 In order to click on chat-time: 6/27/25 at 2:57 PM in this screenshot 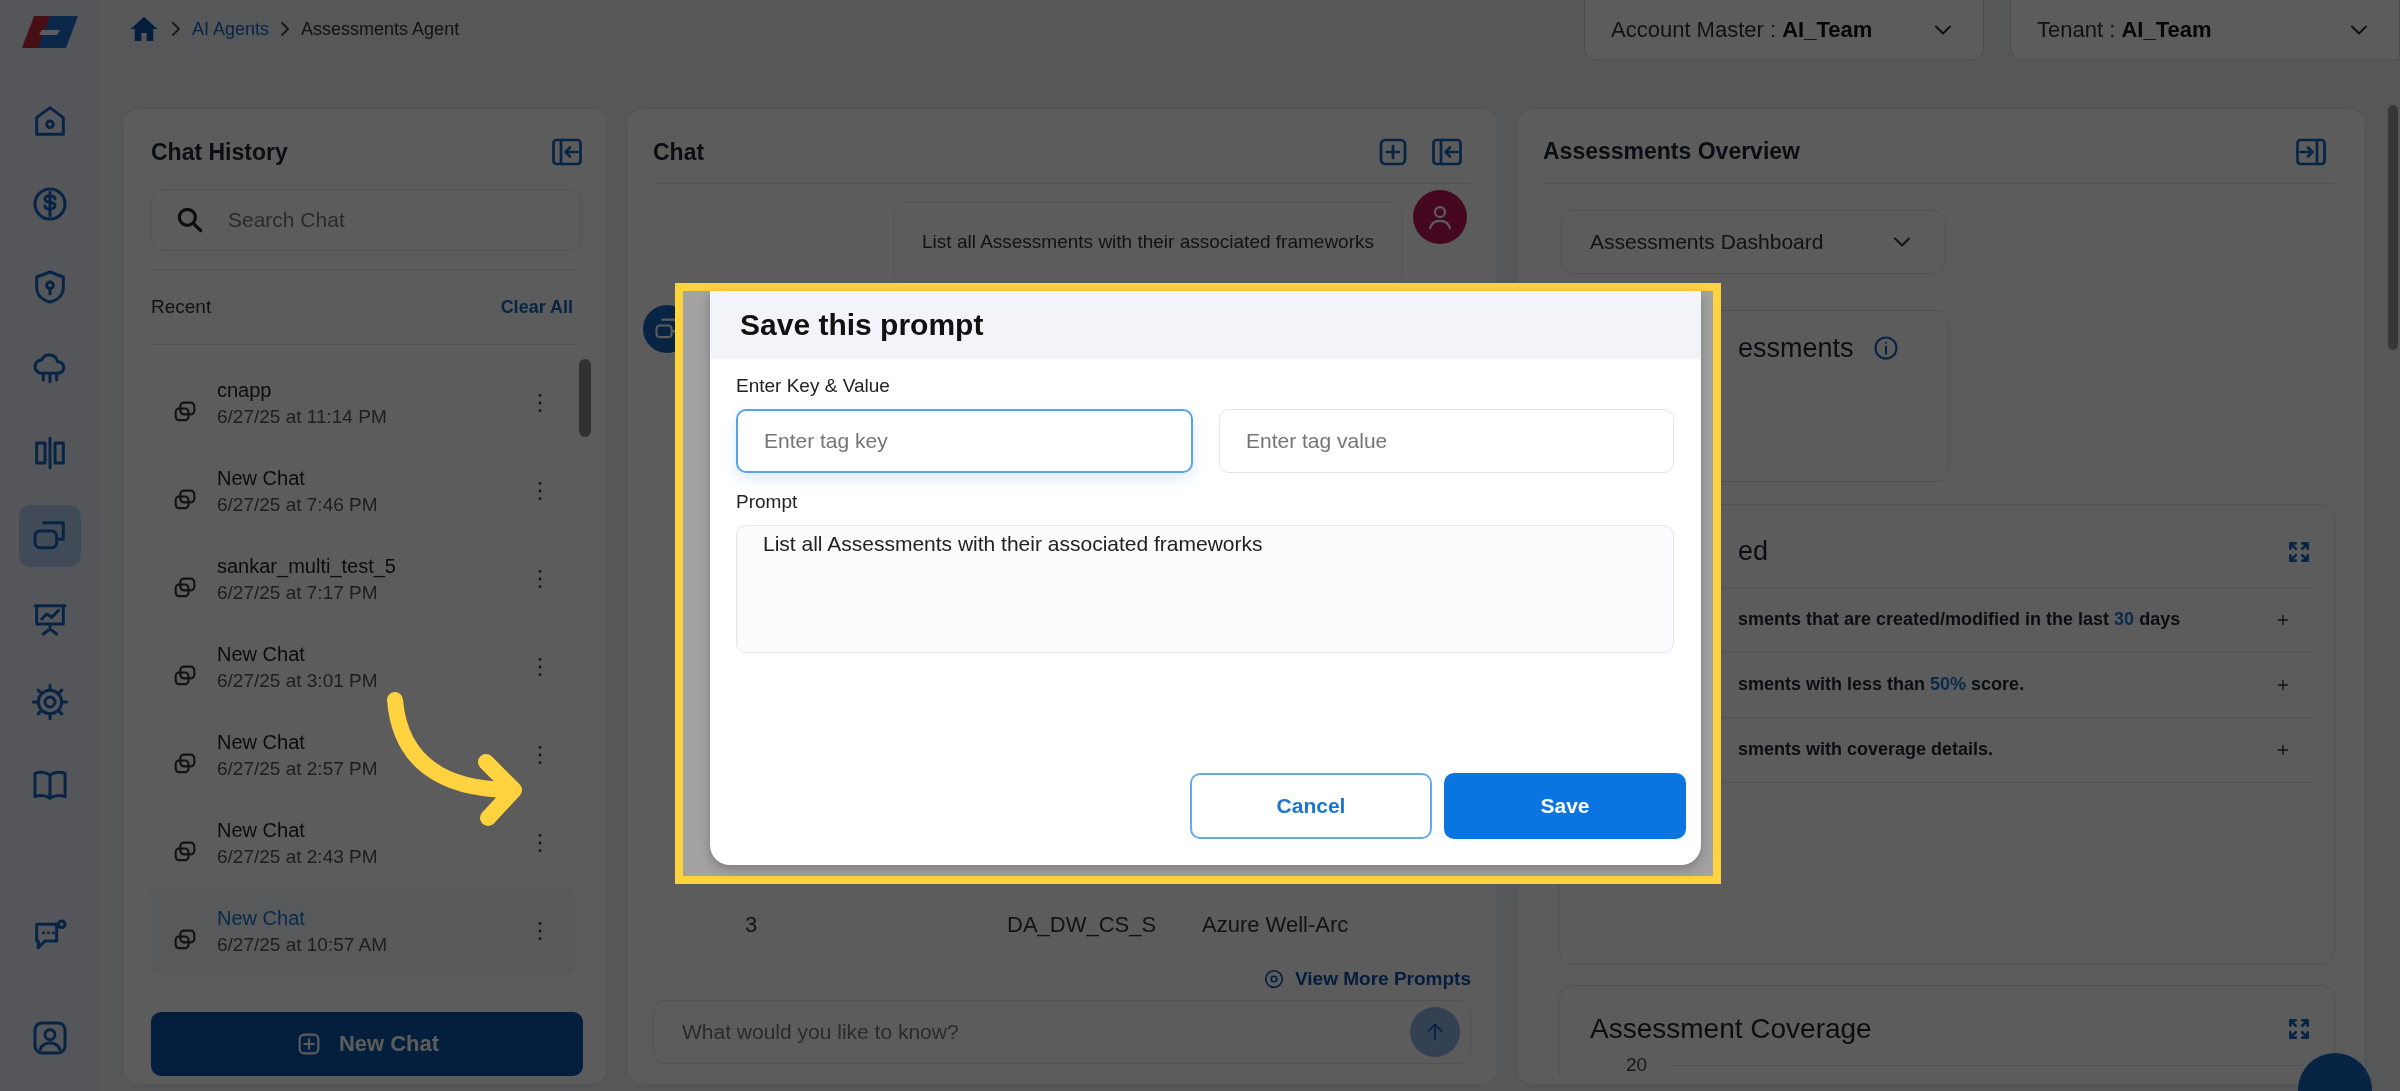, I will do `click(298, 768)`.